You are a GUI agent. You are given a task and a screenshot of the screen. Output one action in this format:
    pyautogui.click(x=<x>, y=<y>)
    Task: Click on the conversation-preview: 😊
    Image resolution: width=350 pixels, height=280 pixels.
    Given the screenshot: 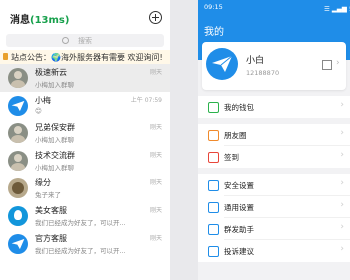 What is the action you would take?
    pyautogui.click(x=38, y=110)
    